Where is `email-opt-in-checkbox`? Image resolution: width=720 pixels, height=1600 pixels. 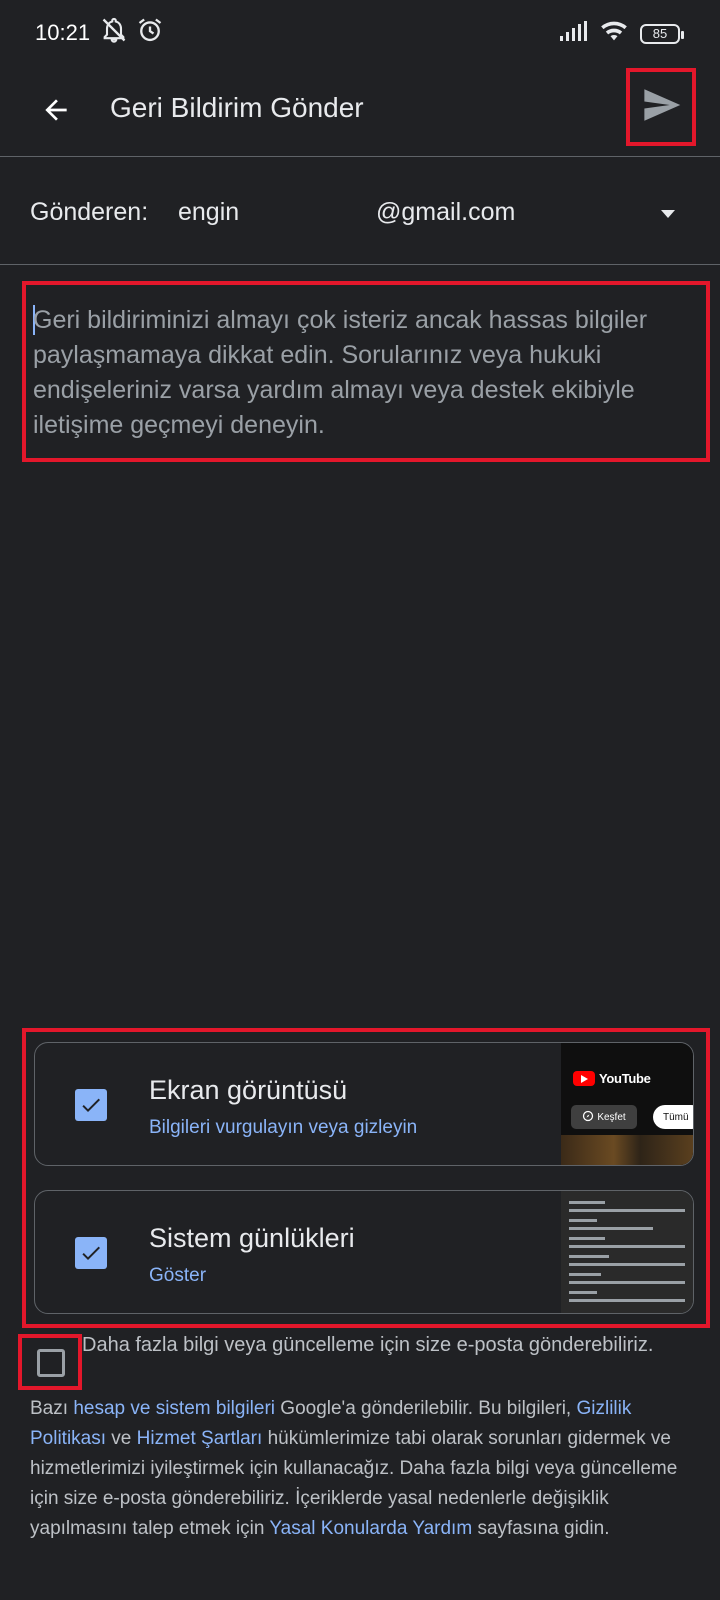 email-opt-in-checkbox is located at coordinates (51, 1363).